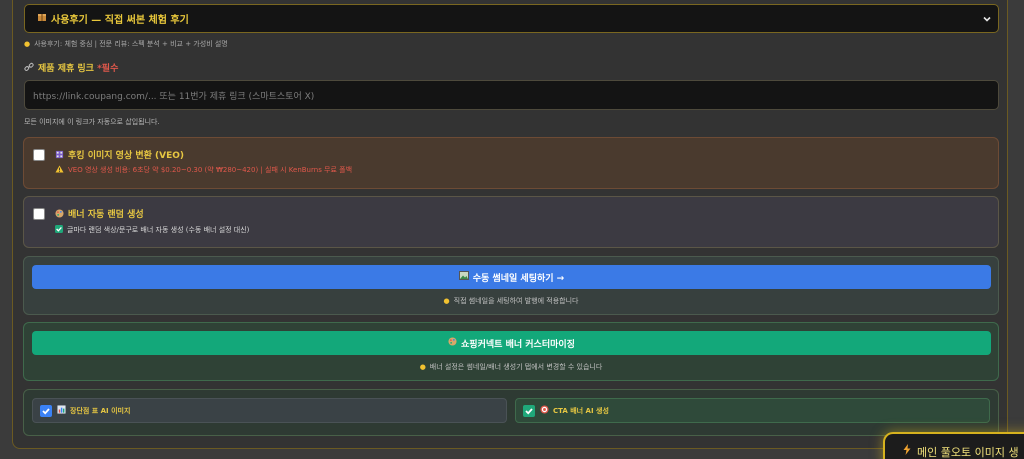 The height and width of the screenshot is (459, 1024). Describe the element at coordinates (61, 410) in the screenshot. I see `bar-chart-icon` at that location.